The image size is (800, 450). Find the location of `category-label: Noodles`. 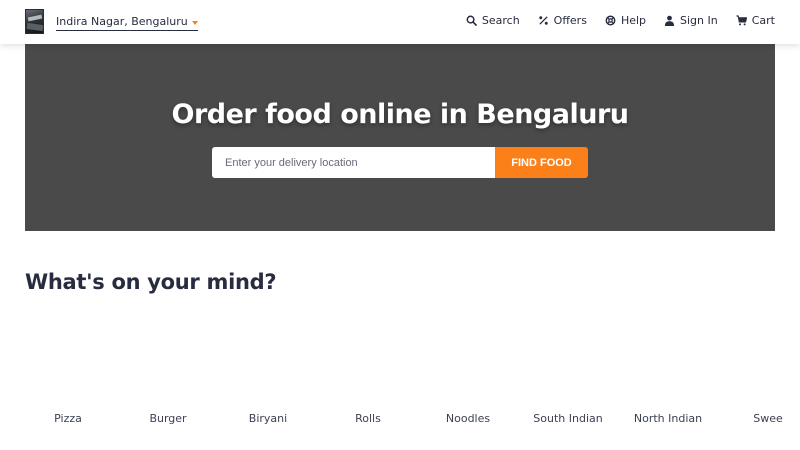

category-label: Noodles is located at coordinates (468, 418).